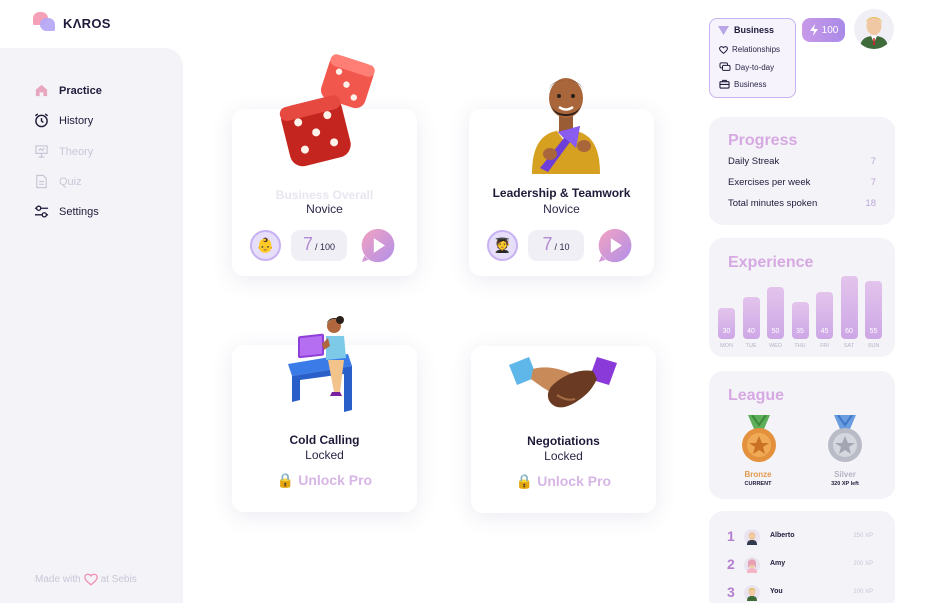 Image resolution: width=927 pixels, height=603 pixels. Describe the element at coordinates (778, 563) in the screenshot. I see `leaderboard-name: Amy` at that location.